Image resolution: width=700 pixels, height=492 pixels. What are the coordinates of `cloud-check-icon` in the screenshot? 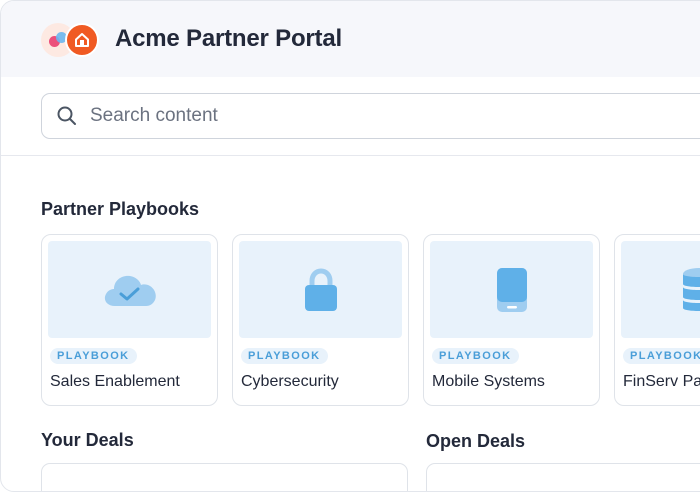 It's located at (130, 290).